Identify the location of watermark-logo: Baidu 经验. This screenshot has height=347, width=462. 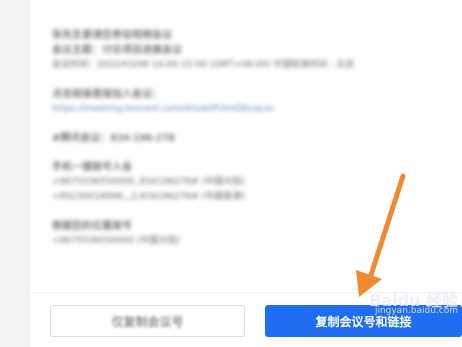
(413, 300).